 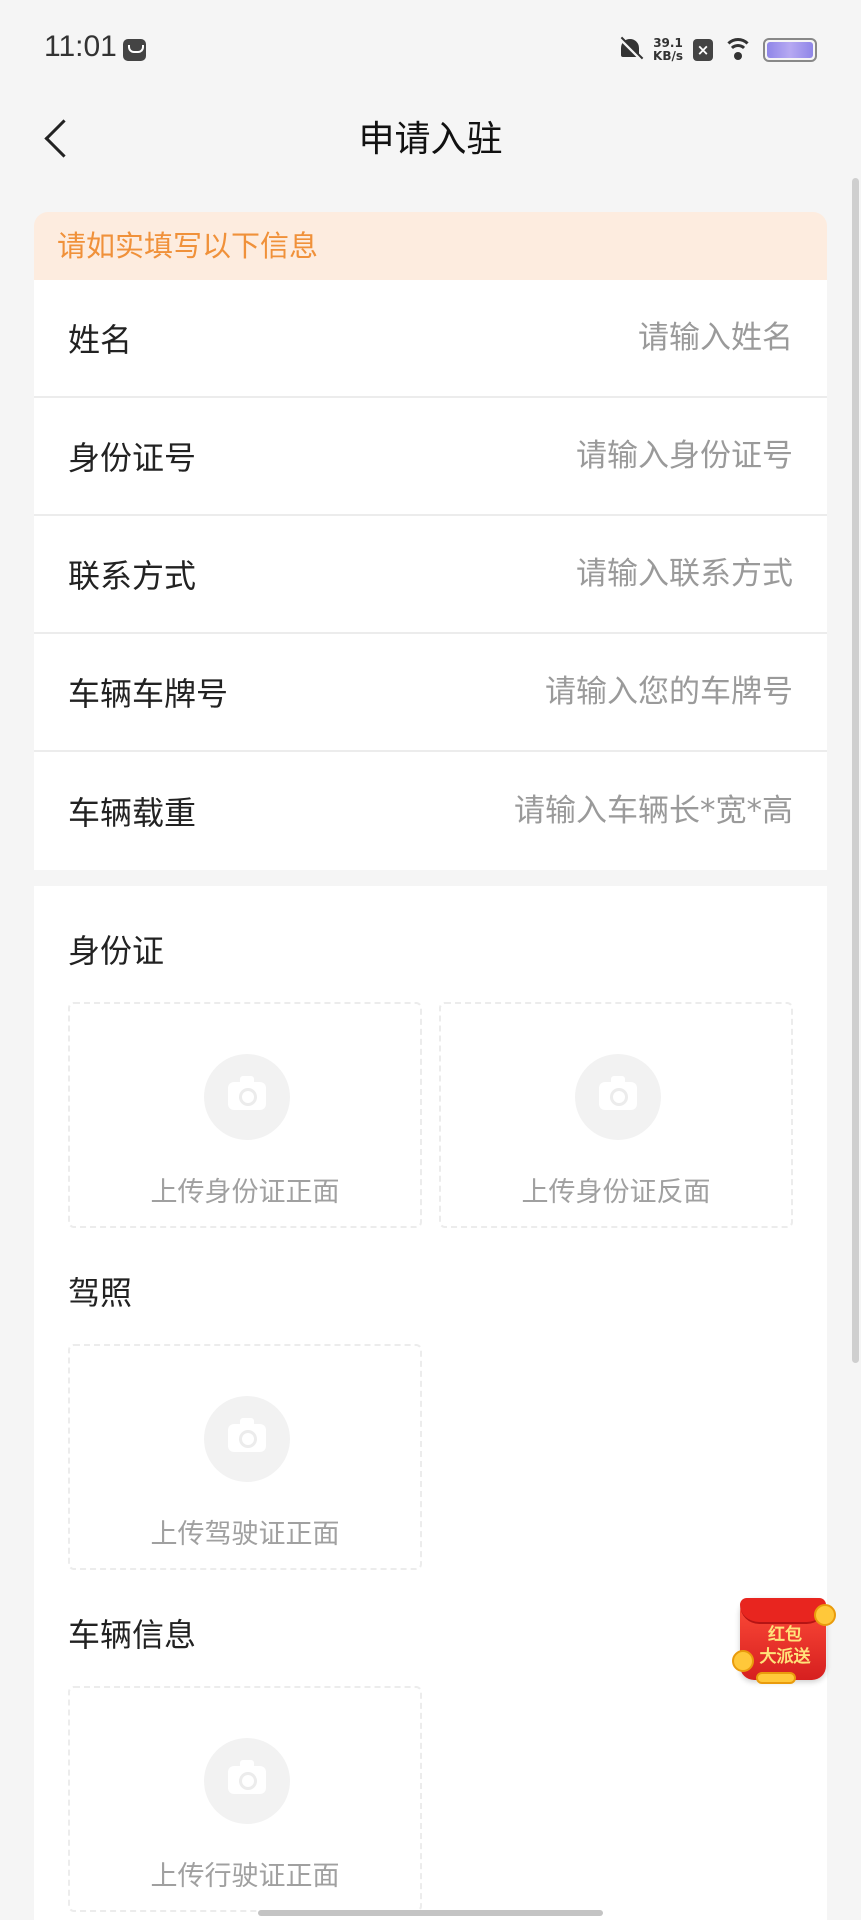 I want to click on page-title: 申请入驻, so click(x=430, y=139).